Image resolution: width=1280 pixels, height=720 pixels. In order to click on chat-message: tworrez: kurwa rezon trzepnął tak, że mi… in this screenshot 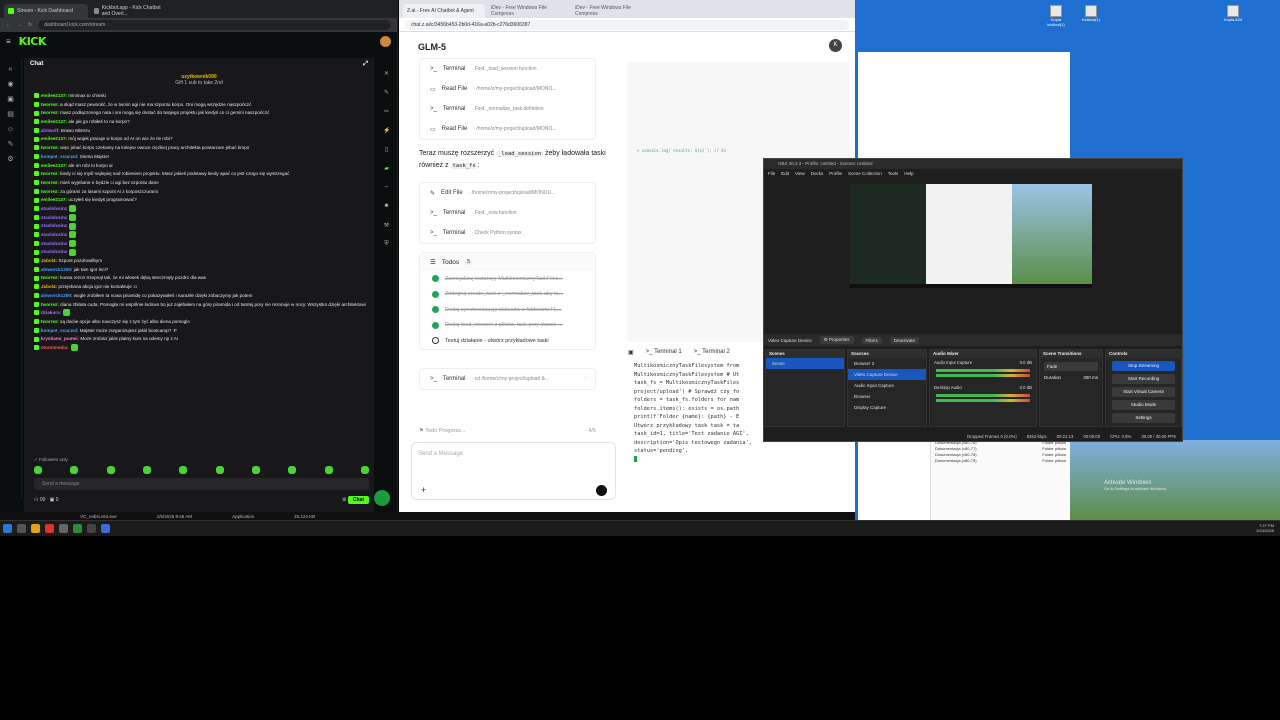, I will do `click(199, 278)`.